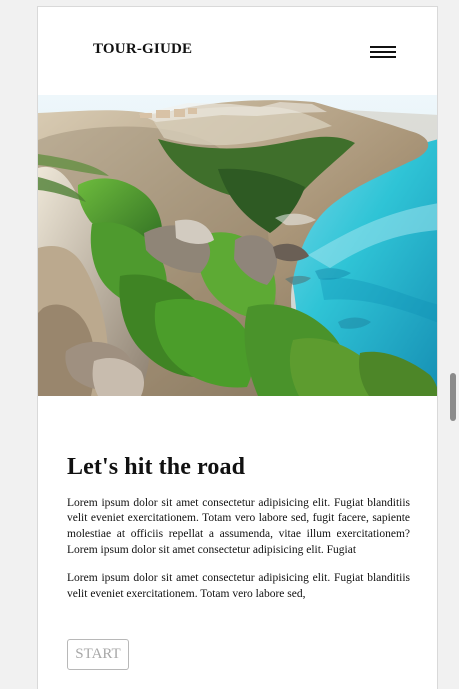 The image size is (459, 689). I want to click on page-headline: Let's hit the road, so click(156, 467).